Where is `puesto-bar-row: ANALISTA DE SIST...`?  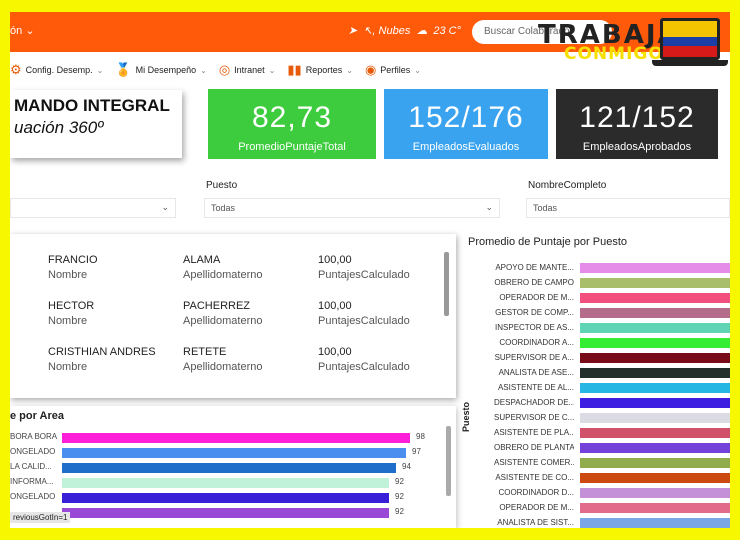
puesto-bar-row: ANALISTA DE SIST... is located at coordinates (612, 522).